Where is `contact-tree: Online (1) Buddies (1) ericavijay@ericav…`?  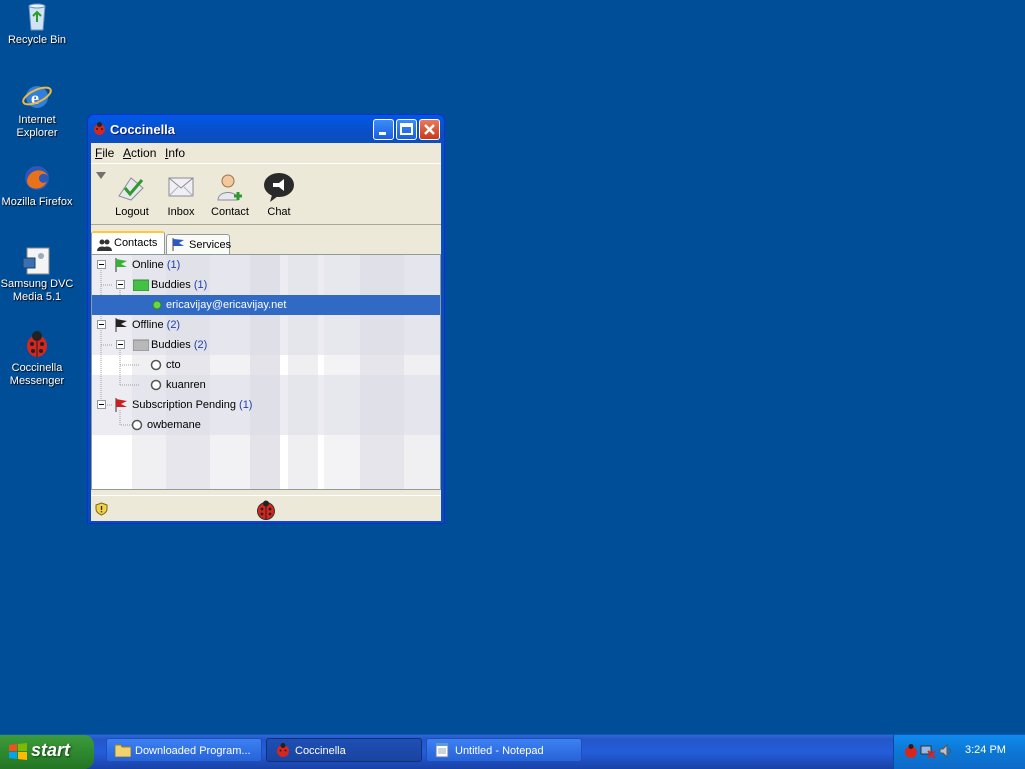
contact-tree: Online (1) Buddies (1) ericavijay@ericav… is located at coordinates (266, 372).